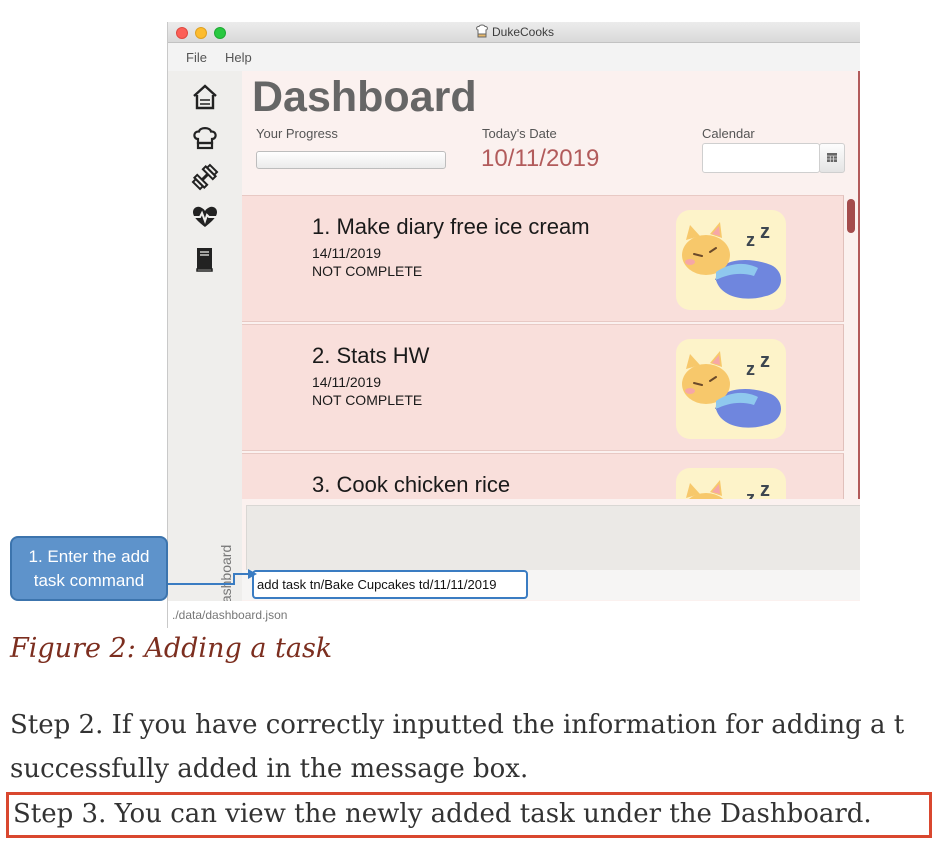 This screenshot has width=946, height=848. What do you see at coordinates (371, 355) in the screenshot?
I see `task-title: 2. Stats HW` at bounding box center [371, 355].